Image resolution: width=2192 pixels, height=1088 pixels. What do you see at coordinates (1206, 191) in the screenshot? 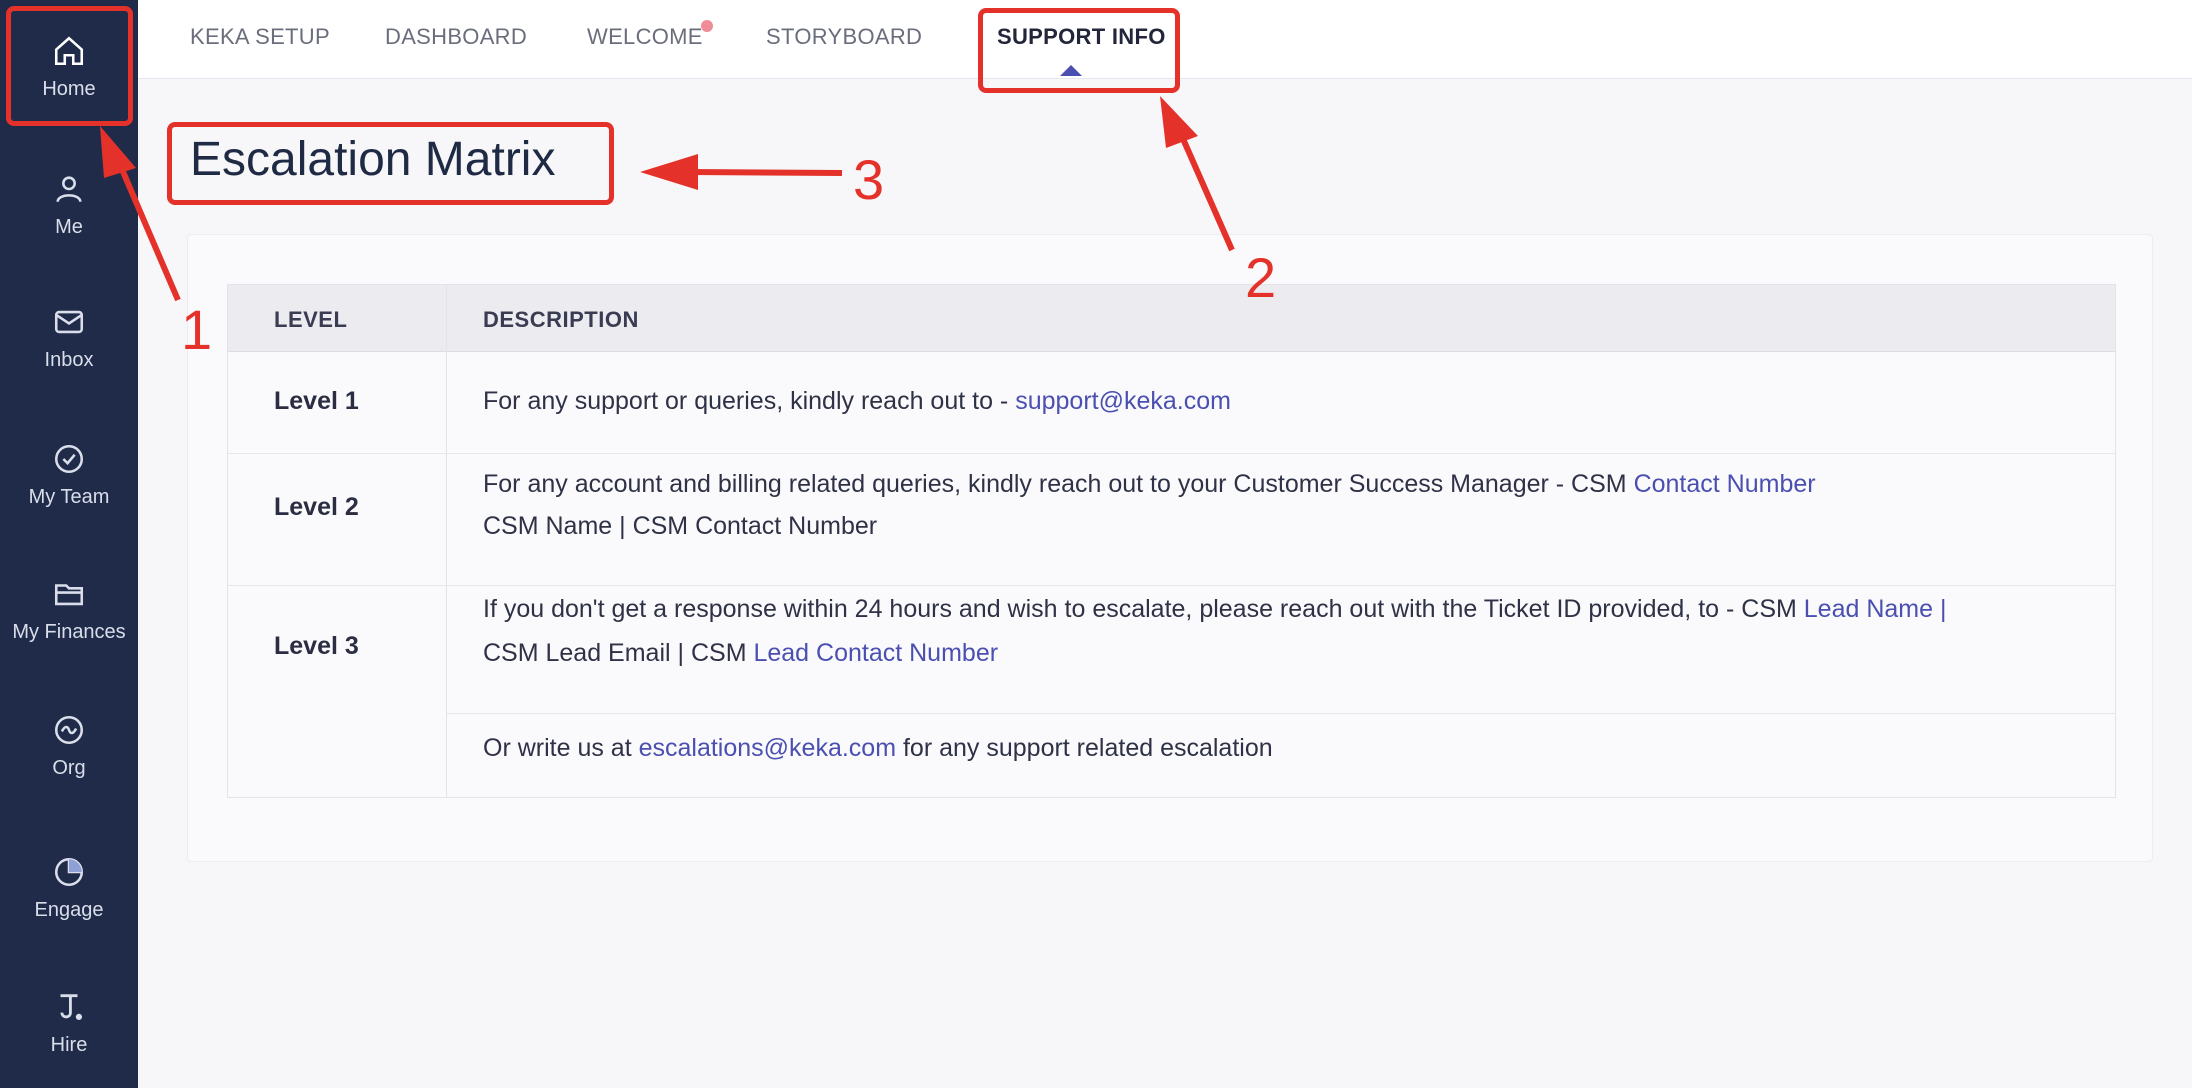
I see `arrow-2-line` at bounding box center [1206, 191].